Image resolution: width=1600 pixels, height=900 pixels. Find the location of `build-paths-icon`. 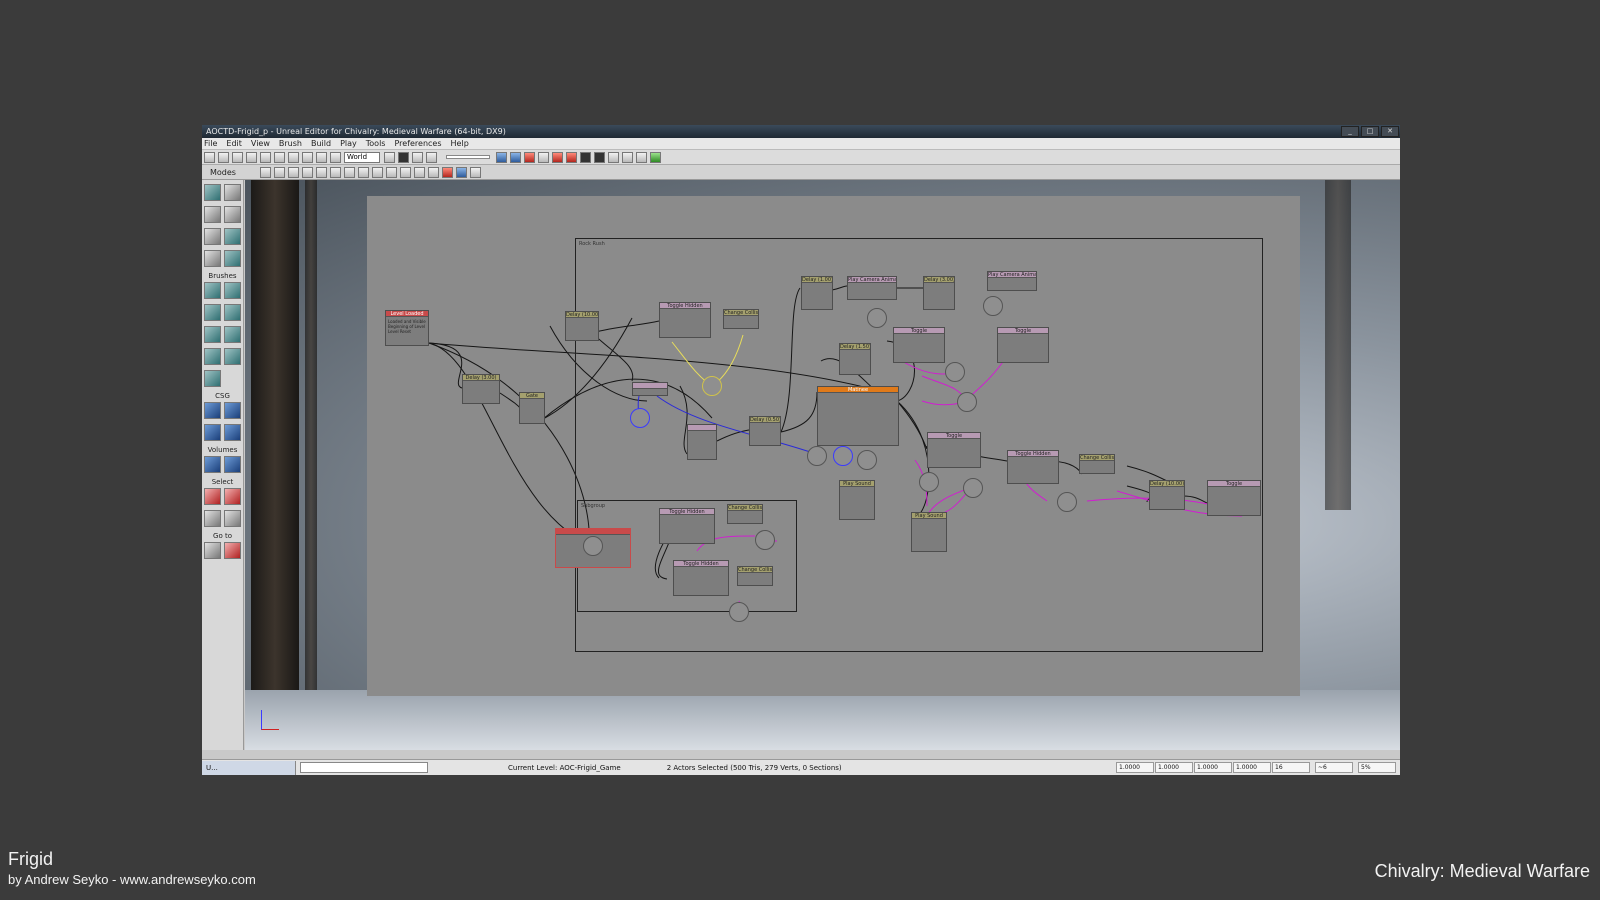

build-paths-icon is located at coordinates (529, 157).